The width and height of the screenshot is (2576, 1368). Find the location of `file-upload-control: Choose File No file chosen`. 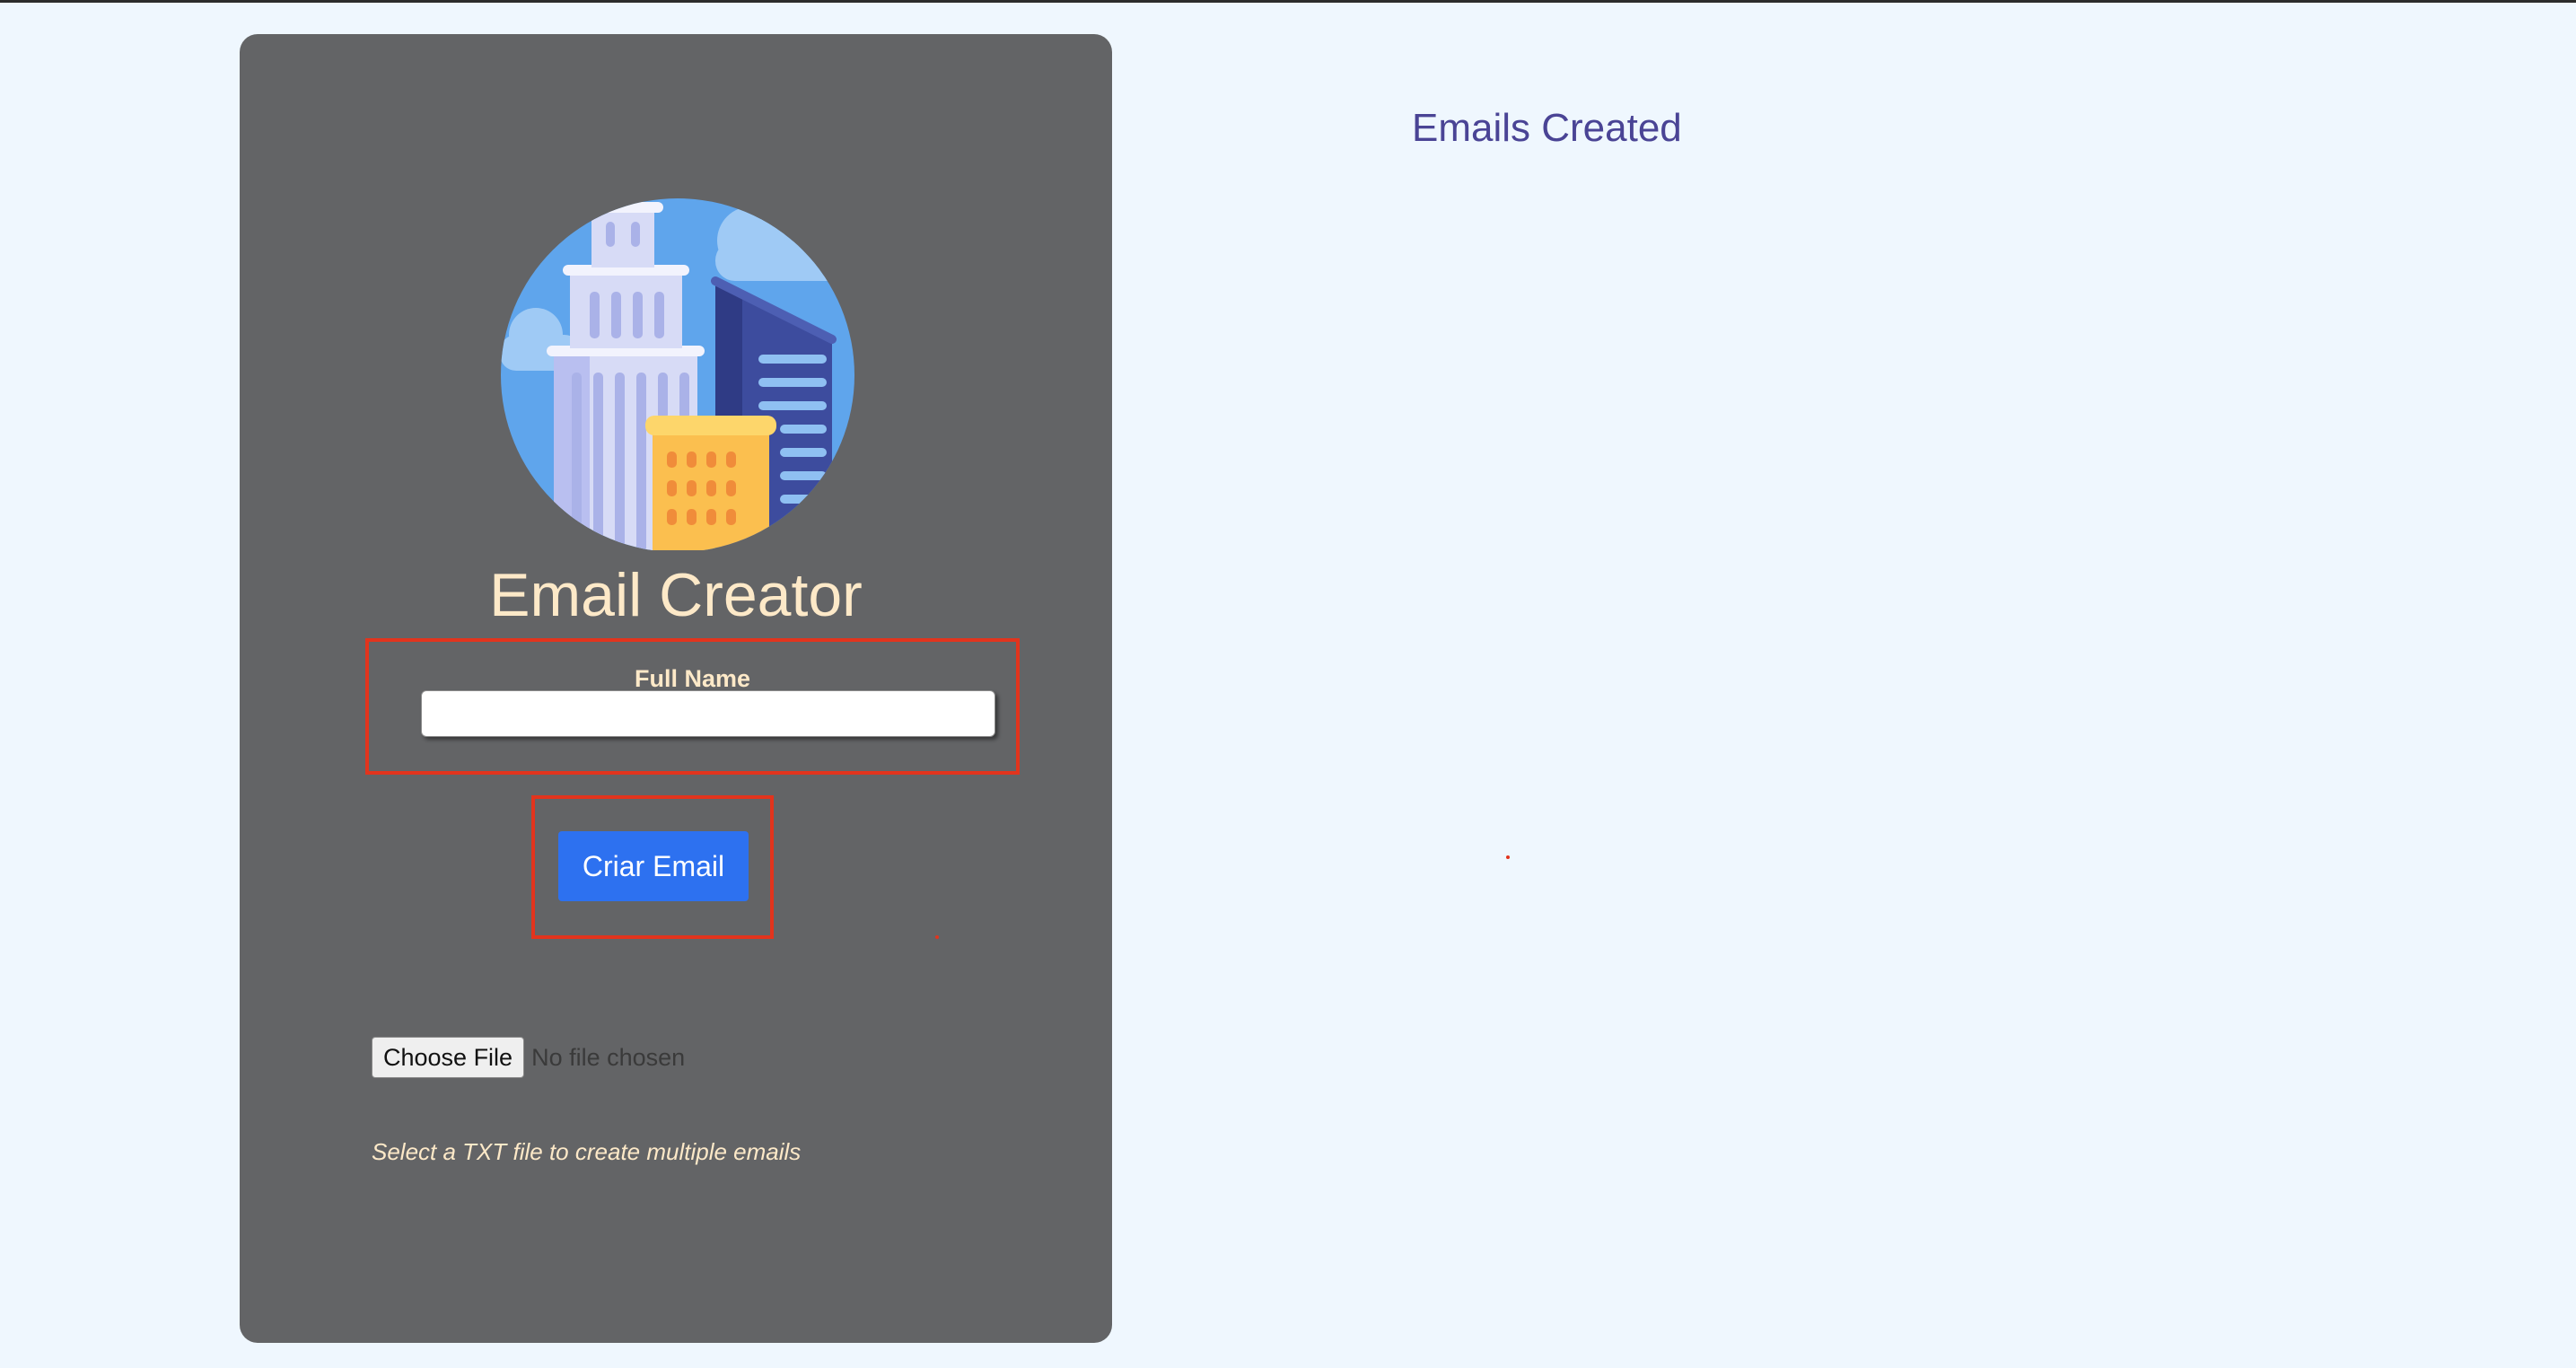

file-upload-control: Choose File No file chosen is located at coordinates (528, 1057).